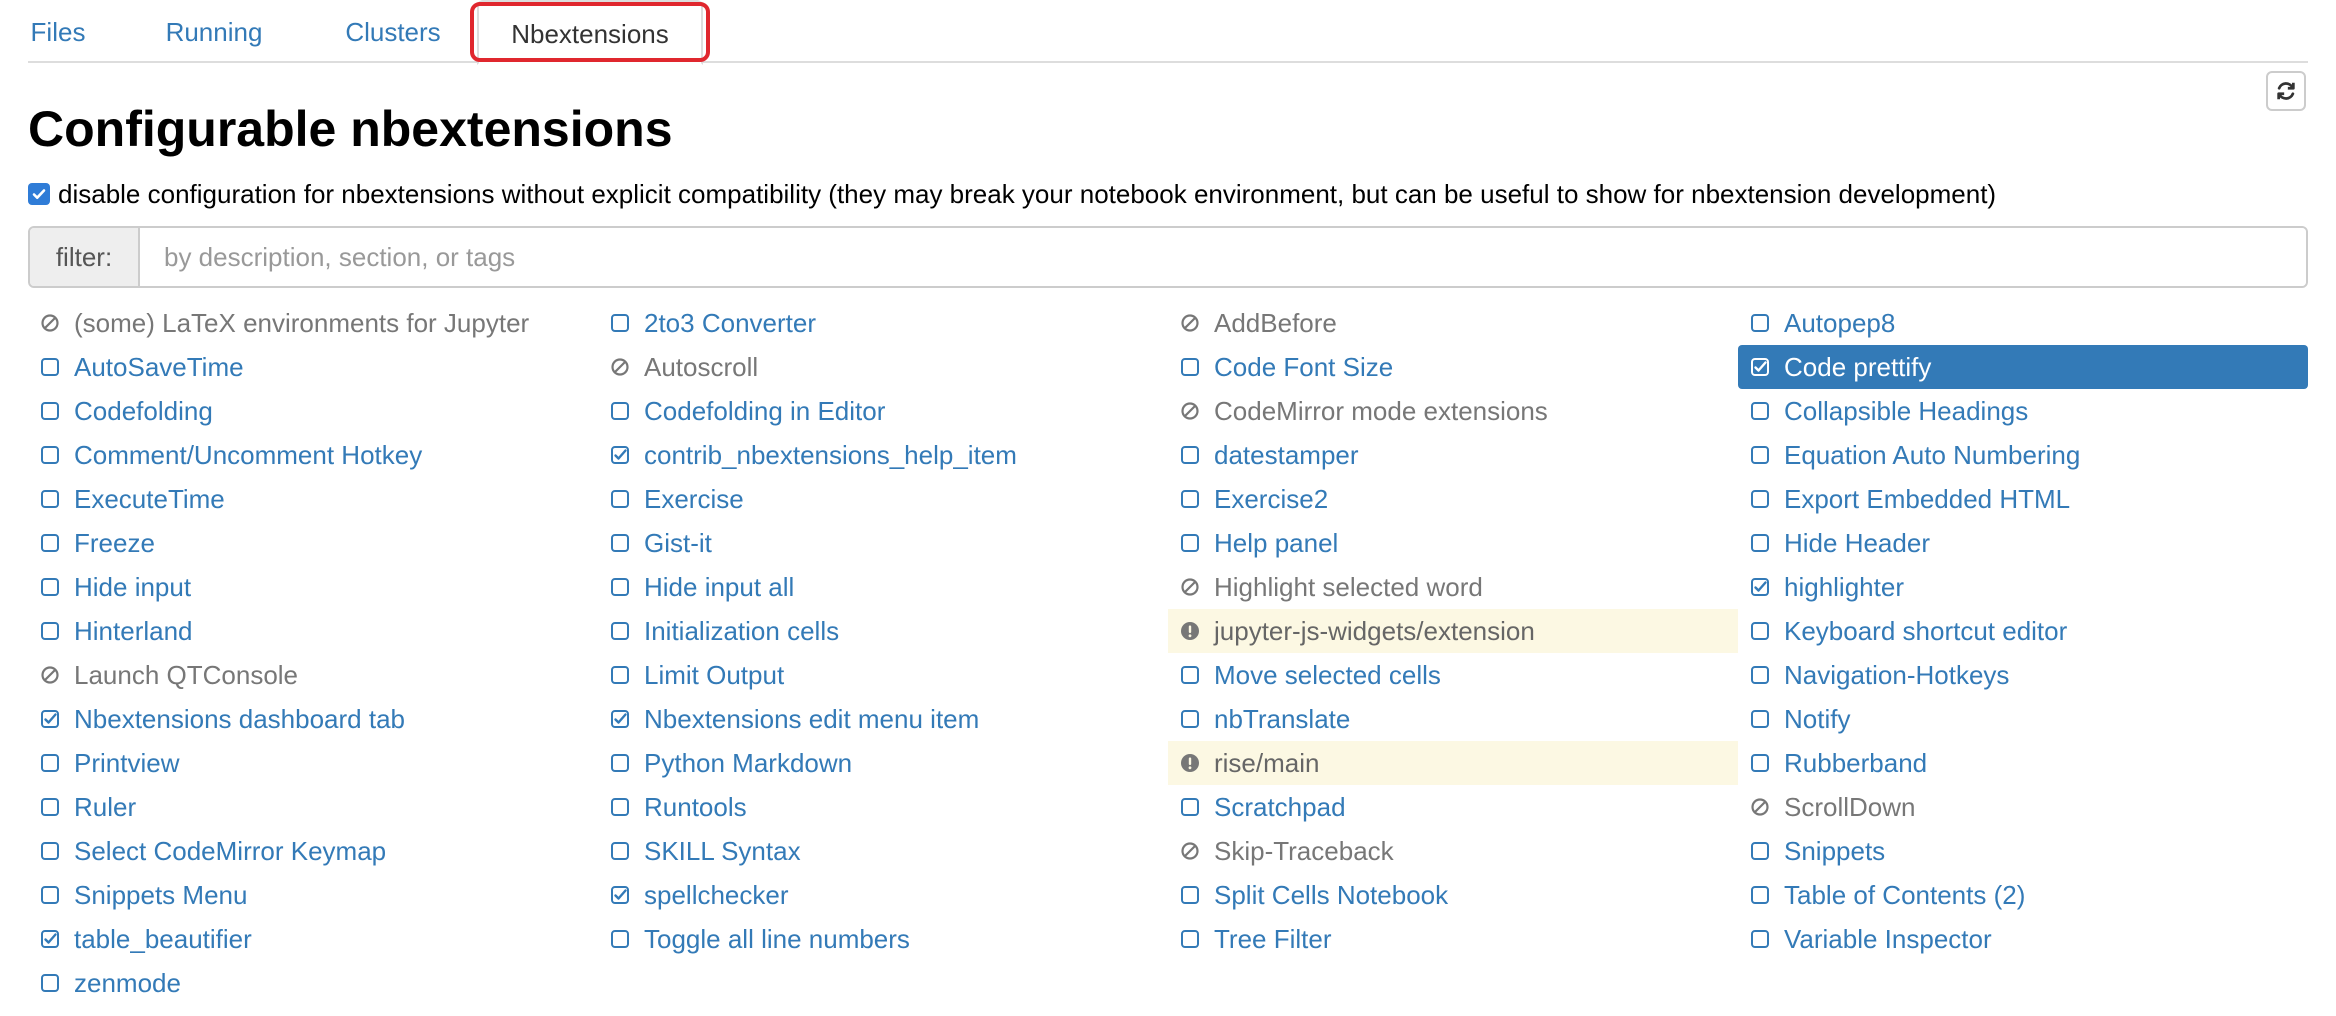  Describe the element at coordinates (2023, 587) in the screenshot. I see `nbextension-item: highlighter` at that location.